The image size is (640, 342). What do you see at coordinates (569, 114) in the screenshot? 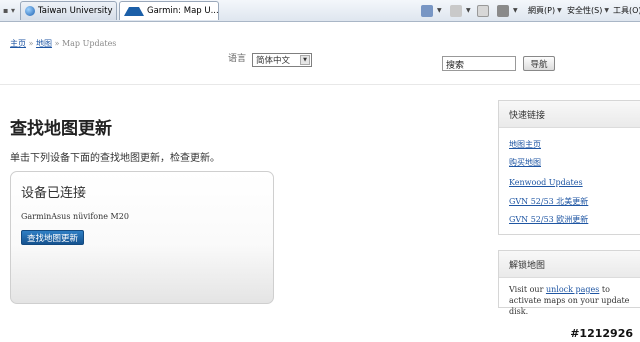
I see `quick-links-heading: 快速链接` at bounding box center [569, 114].